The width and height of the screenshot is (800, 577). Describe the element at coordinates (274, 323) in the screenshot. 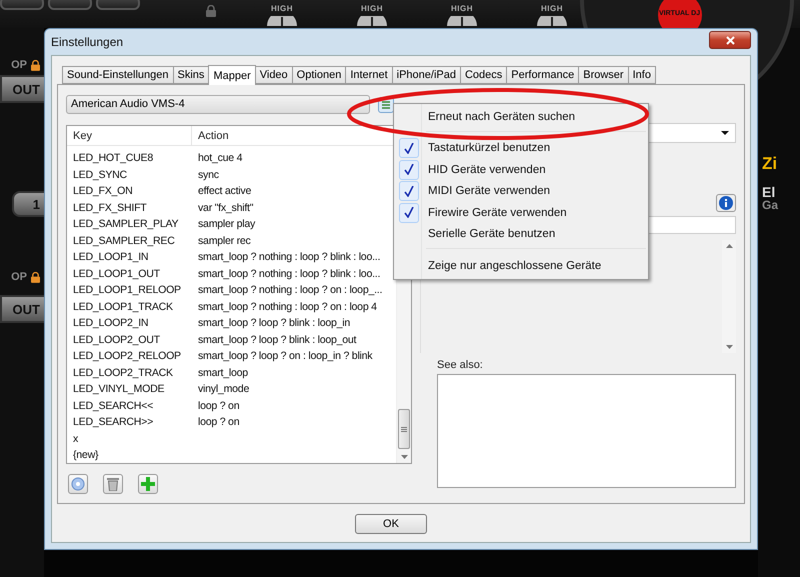

I see `action-cell-text: smart_loop ? loop ? blink : loop_in` at that location.